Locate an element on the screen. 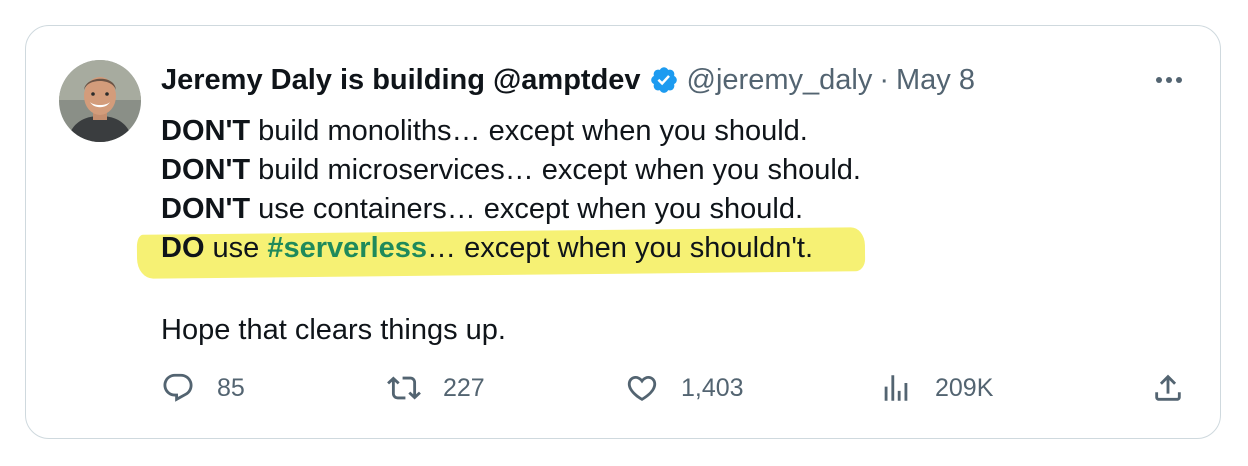  avatar-photo is located at coordinates (100, 101).